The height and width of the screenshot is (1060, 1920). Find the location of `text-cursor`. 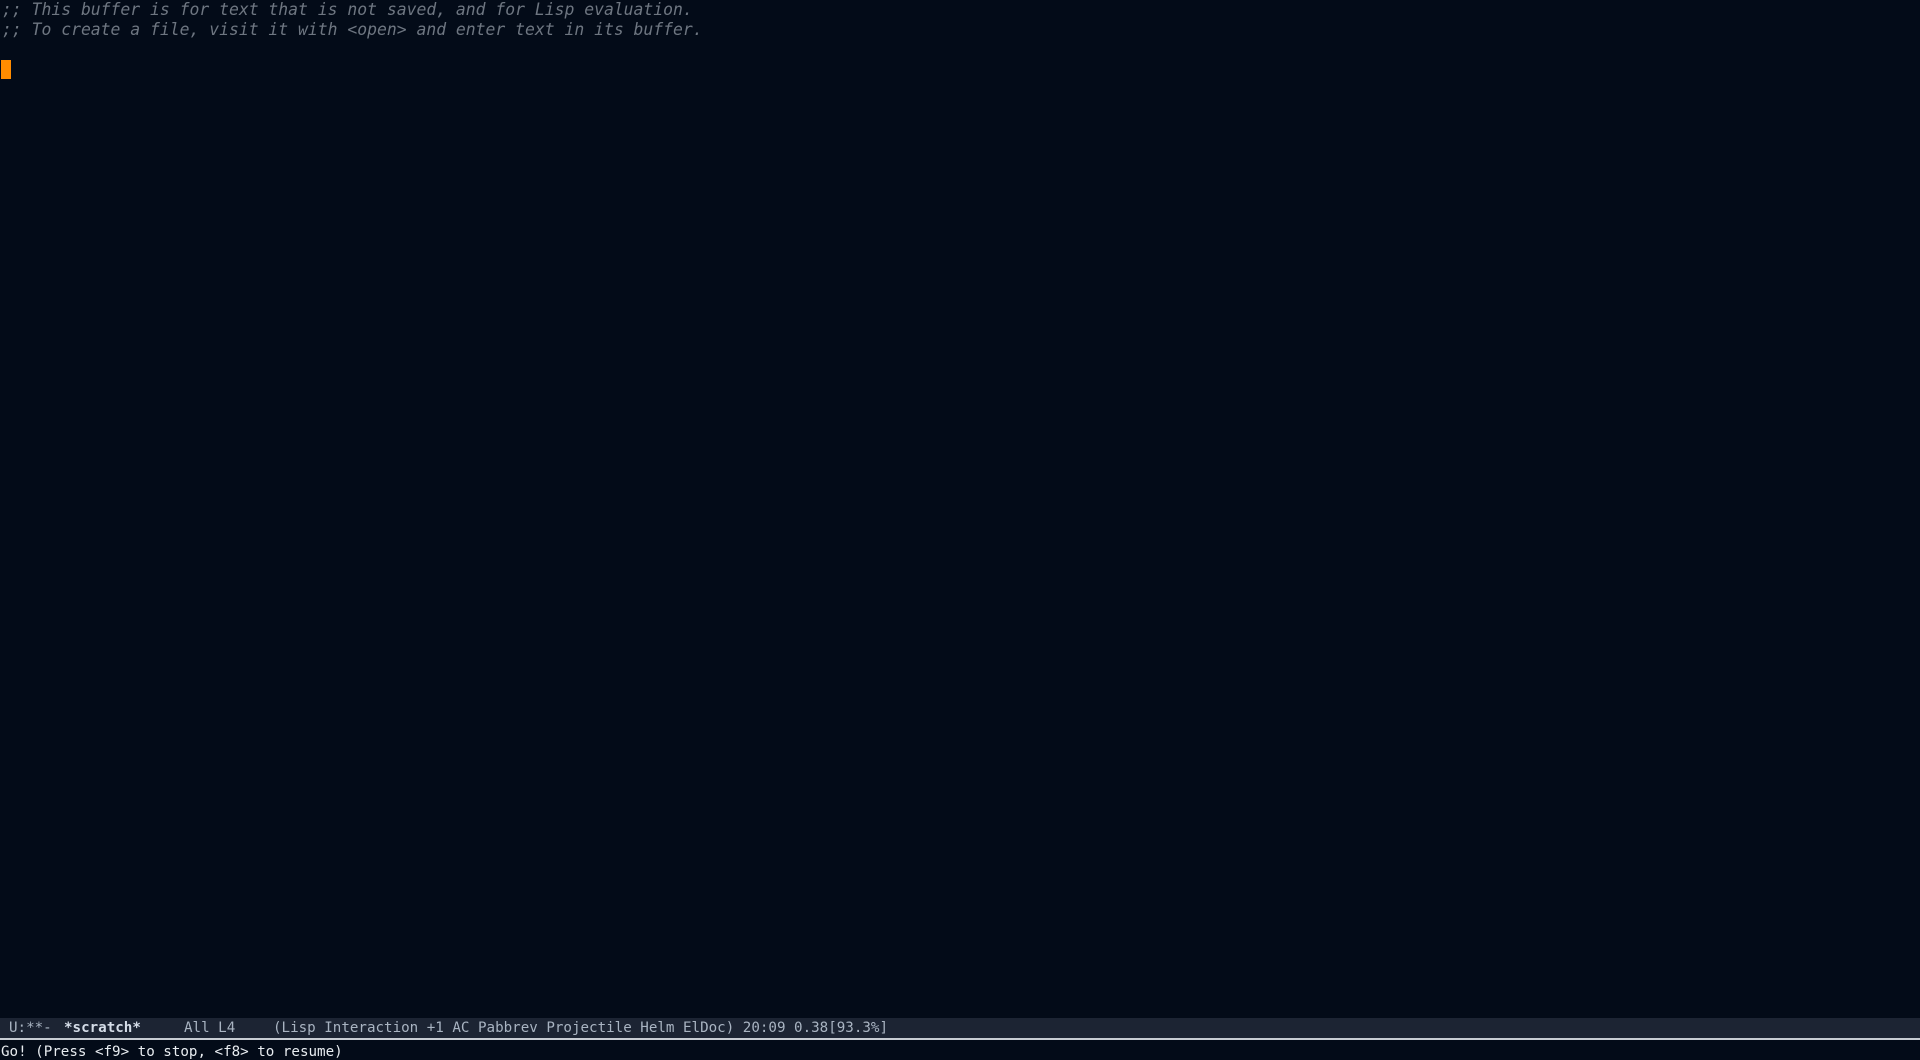

text-cursor is located at coordinates (6, 69).